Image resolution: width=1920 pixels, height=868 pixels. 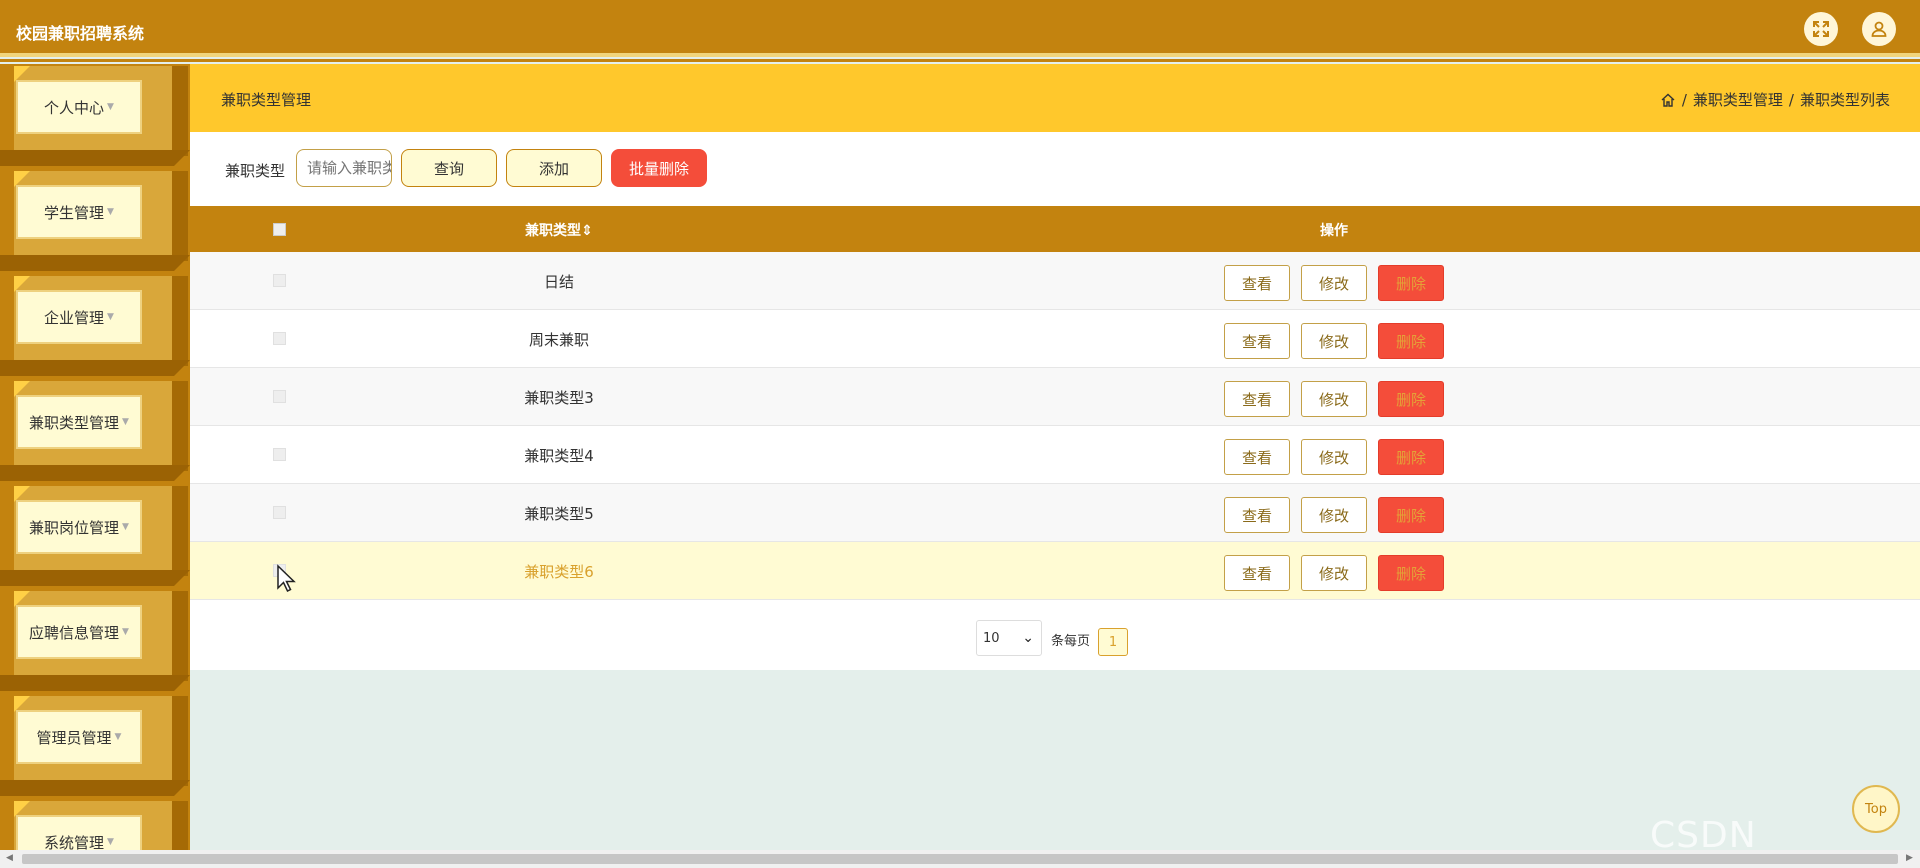 I want to click on cell-type: 兼职类型5, so click(x=559, y=514).